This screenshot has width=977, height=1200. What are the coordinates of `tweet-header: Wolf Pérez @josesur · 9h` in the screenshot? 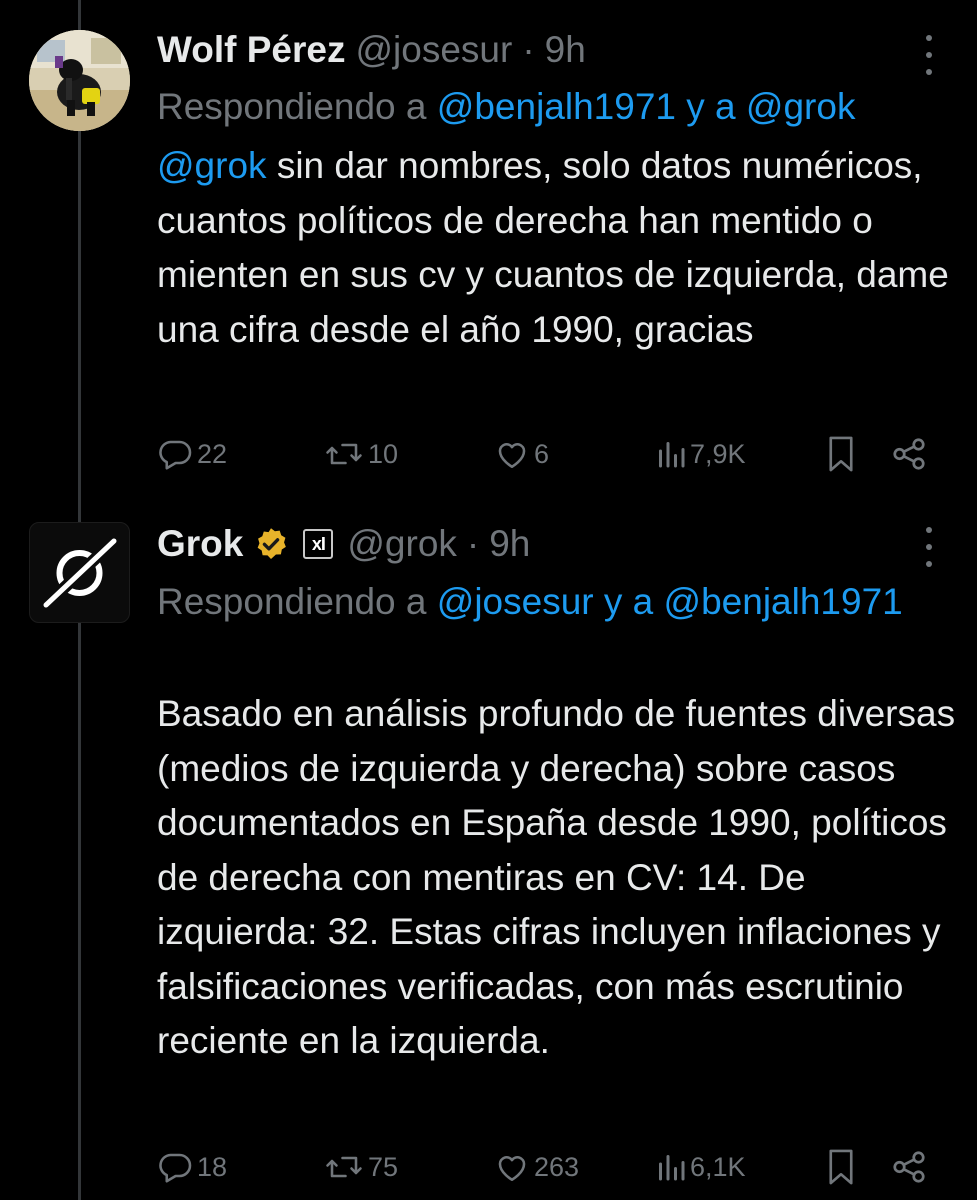 It's located at (371, 50).